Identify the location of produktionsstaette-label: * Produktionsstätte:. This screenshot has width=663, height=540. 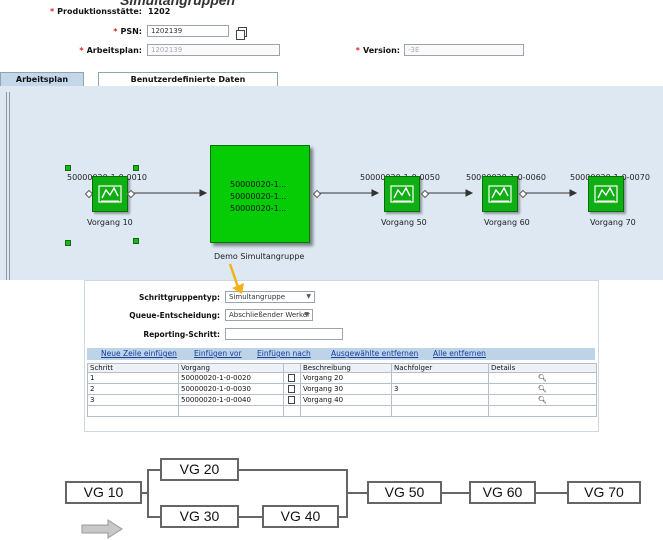
(95, 11).